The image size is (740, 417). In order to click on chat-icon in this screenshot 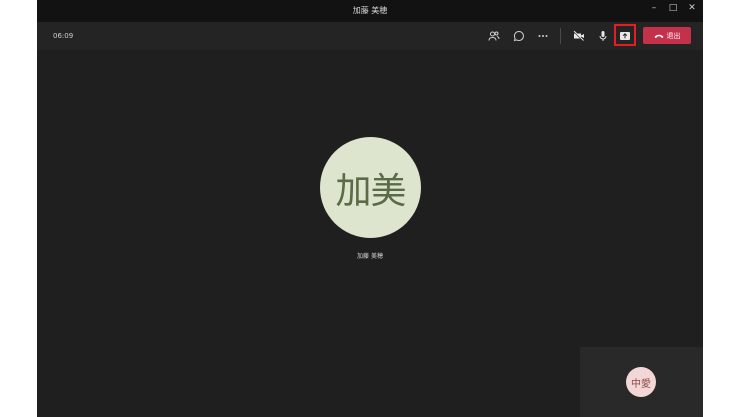, I will do `click(518, 36)`.